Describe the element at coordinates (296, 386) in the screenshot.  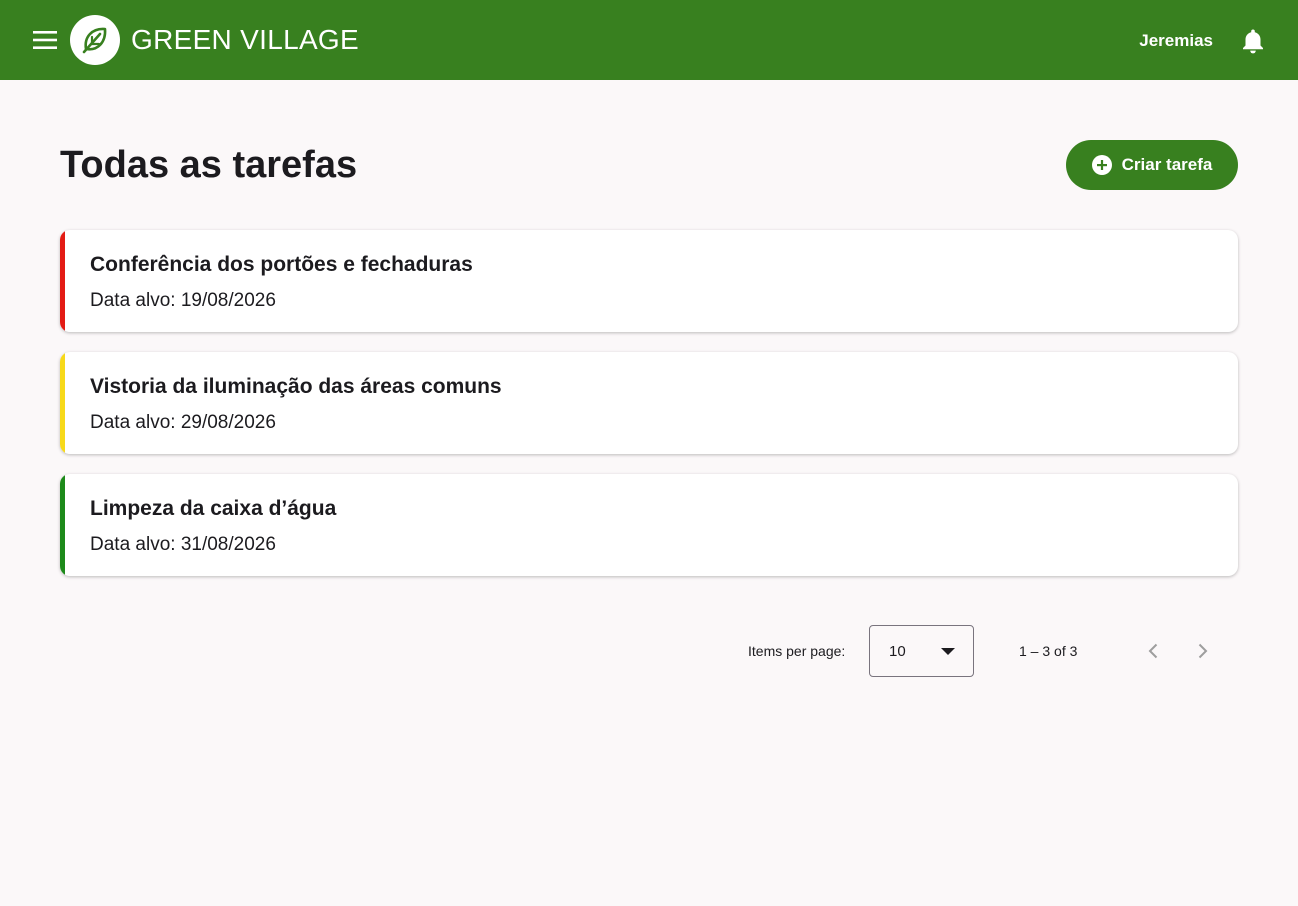
I see `task-title: Vistoria da iluminação das áreas comuns` at that location.